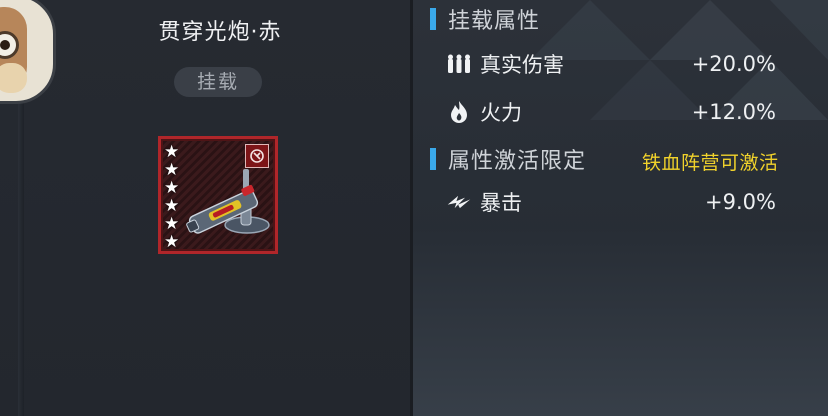  Describe the element at coordinates (611, 112) in the screenshot. I see `stat-row-firepower: 火力 +12.0%` at that location.